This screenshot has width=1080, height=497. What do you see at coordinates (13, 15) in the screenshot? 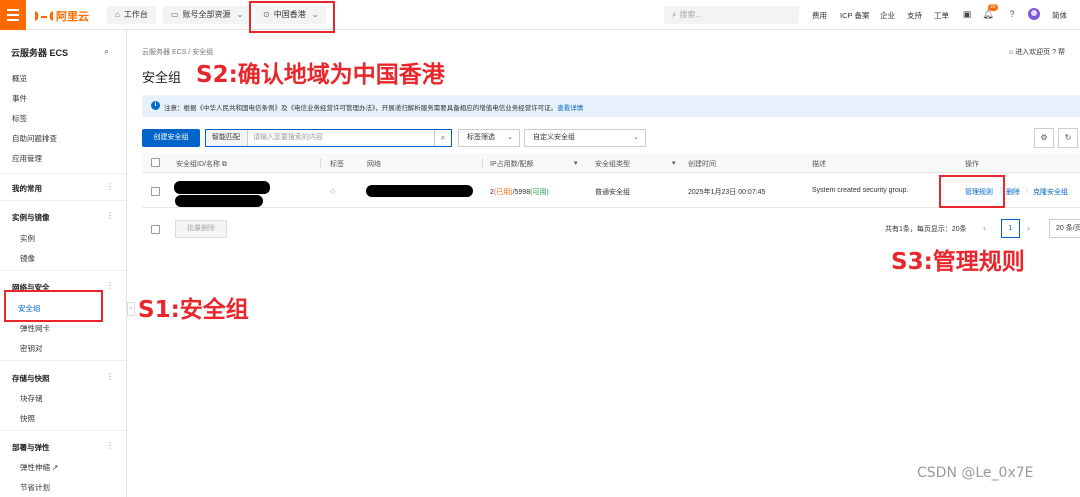
I see `menu-icon` at bounding box center [13, 15].